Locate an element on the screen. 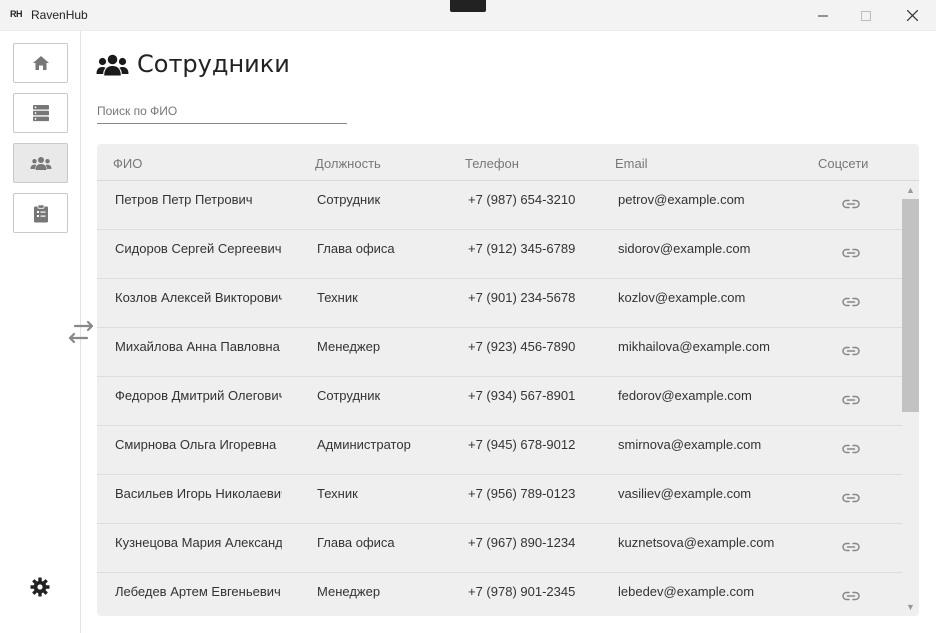 The height and width of the screenshot is (633, 936). gear-icon is located at coordinates (40, 587).